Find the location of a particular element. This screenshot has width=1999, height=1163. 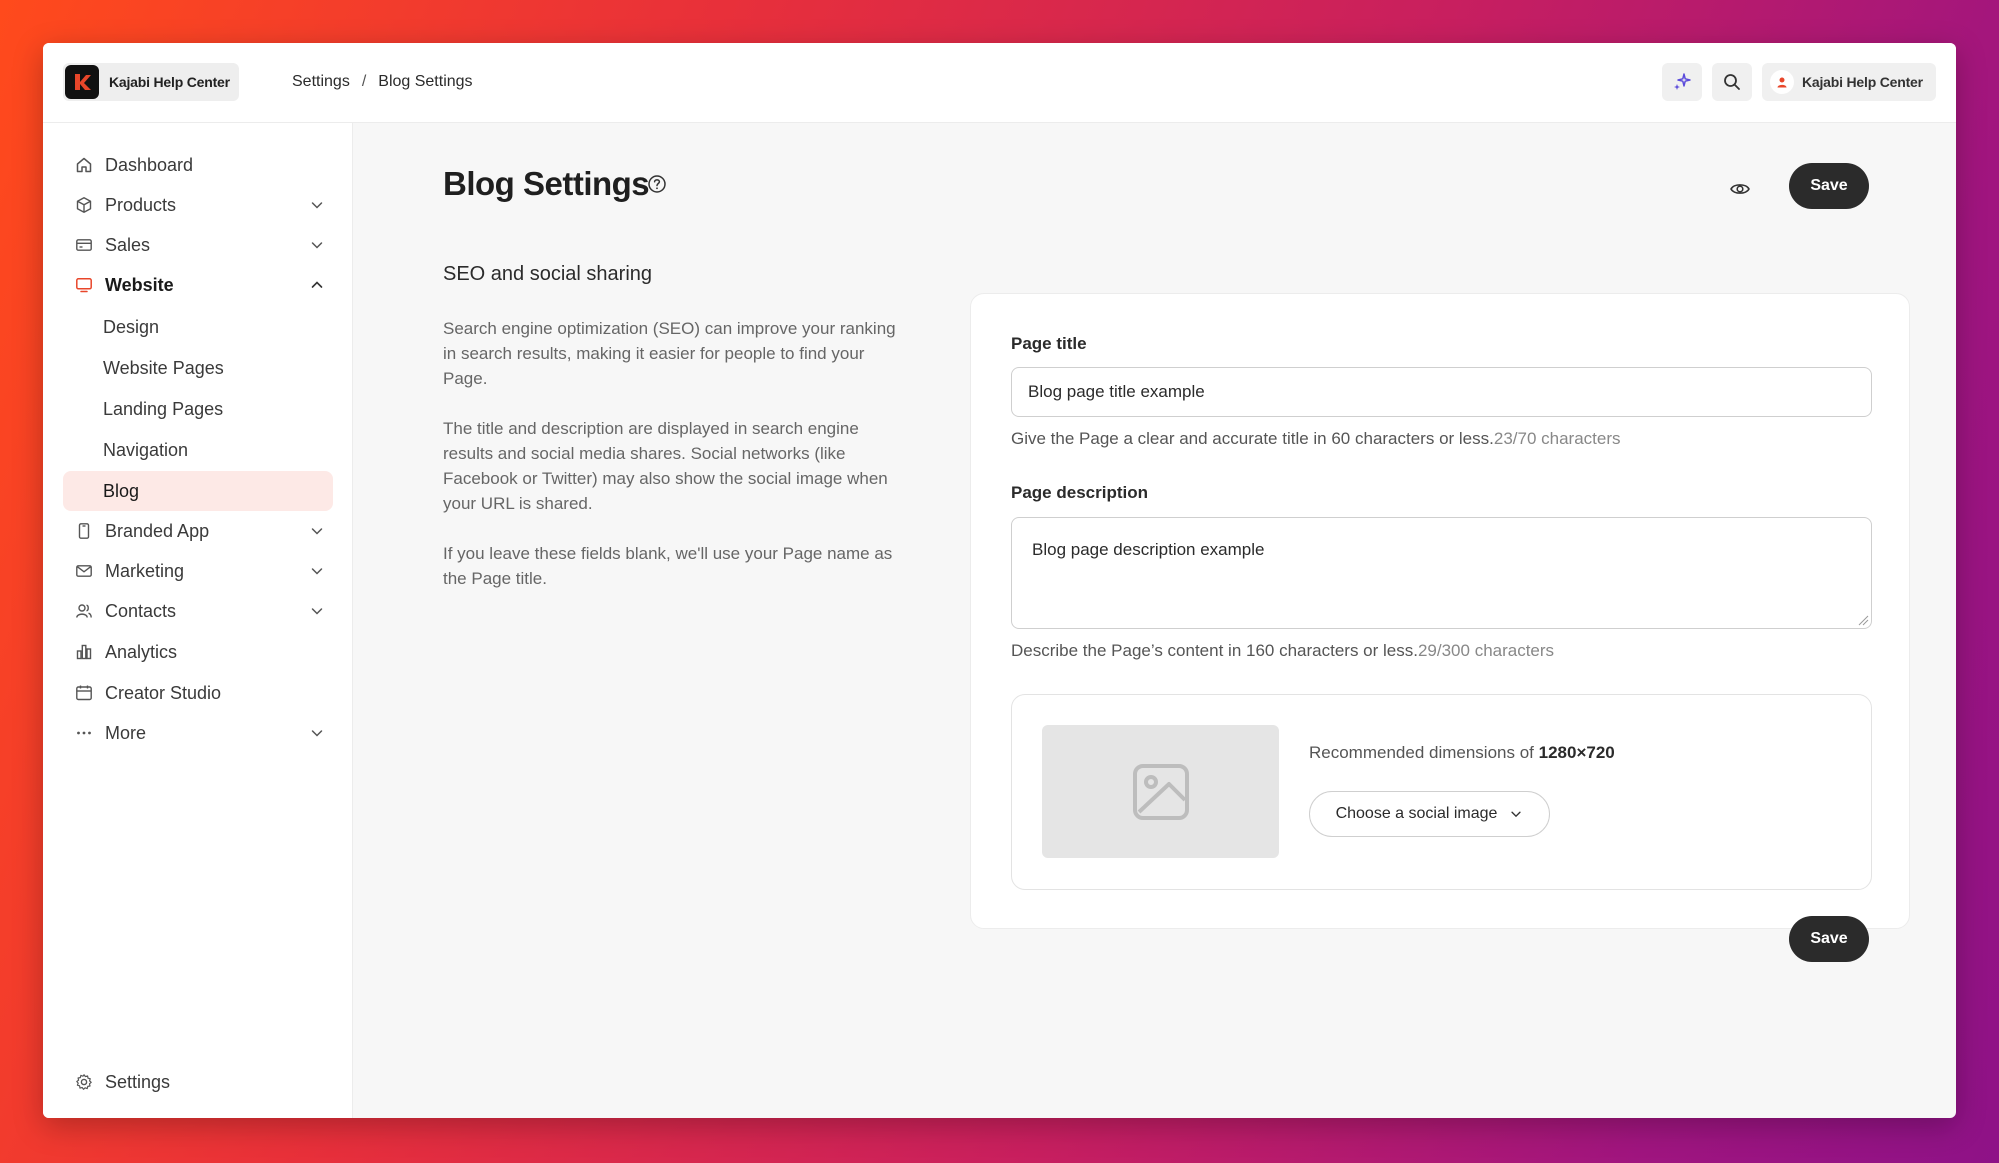

sidebar-subitem-navigation: Navigation is located at coordinates (198, 450).